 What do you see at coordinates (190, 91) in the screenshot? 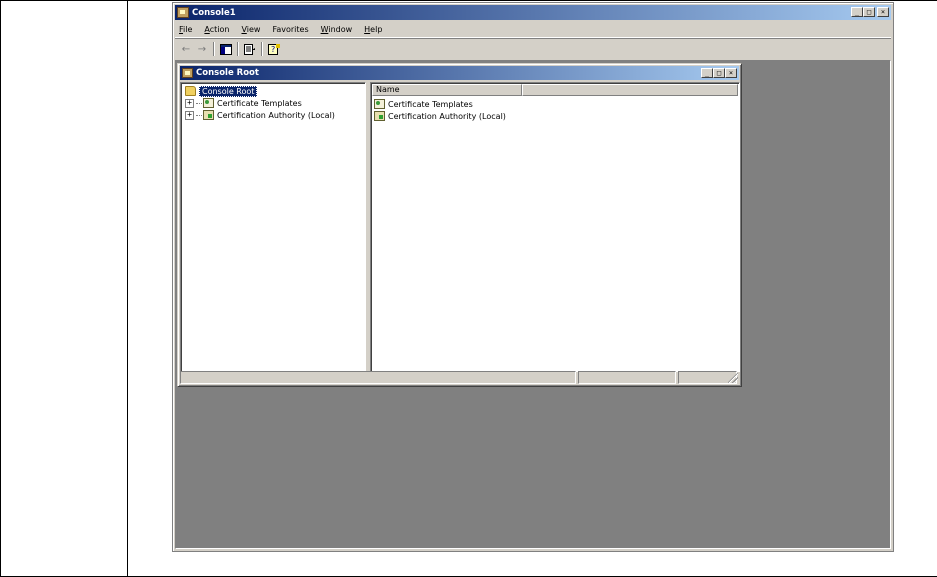
I see `console-root-folder-icon` at bounding box center [190, 91].